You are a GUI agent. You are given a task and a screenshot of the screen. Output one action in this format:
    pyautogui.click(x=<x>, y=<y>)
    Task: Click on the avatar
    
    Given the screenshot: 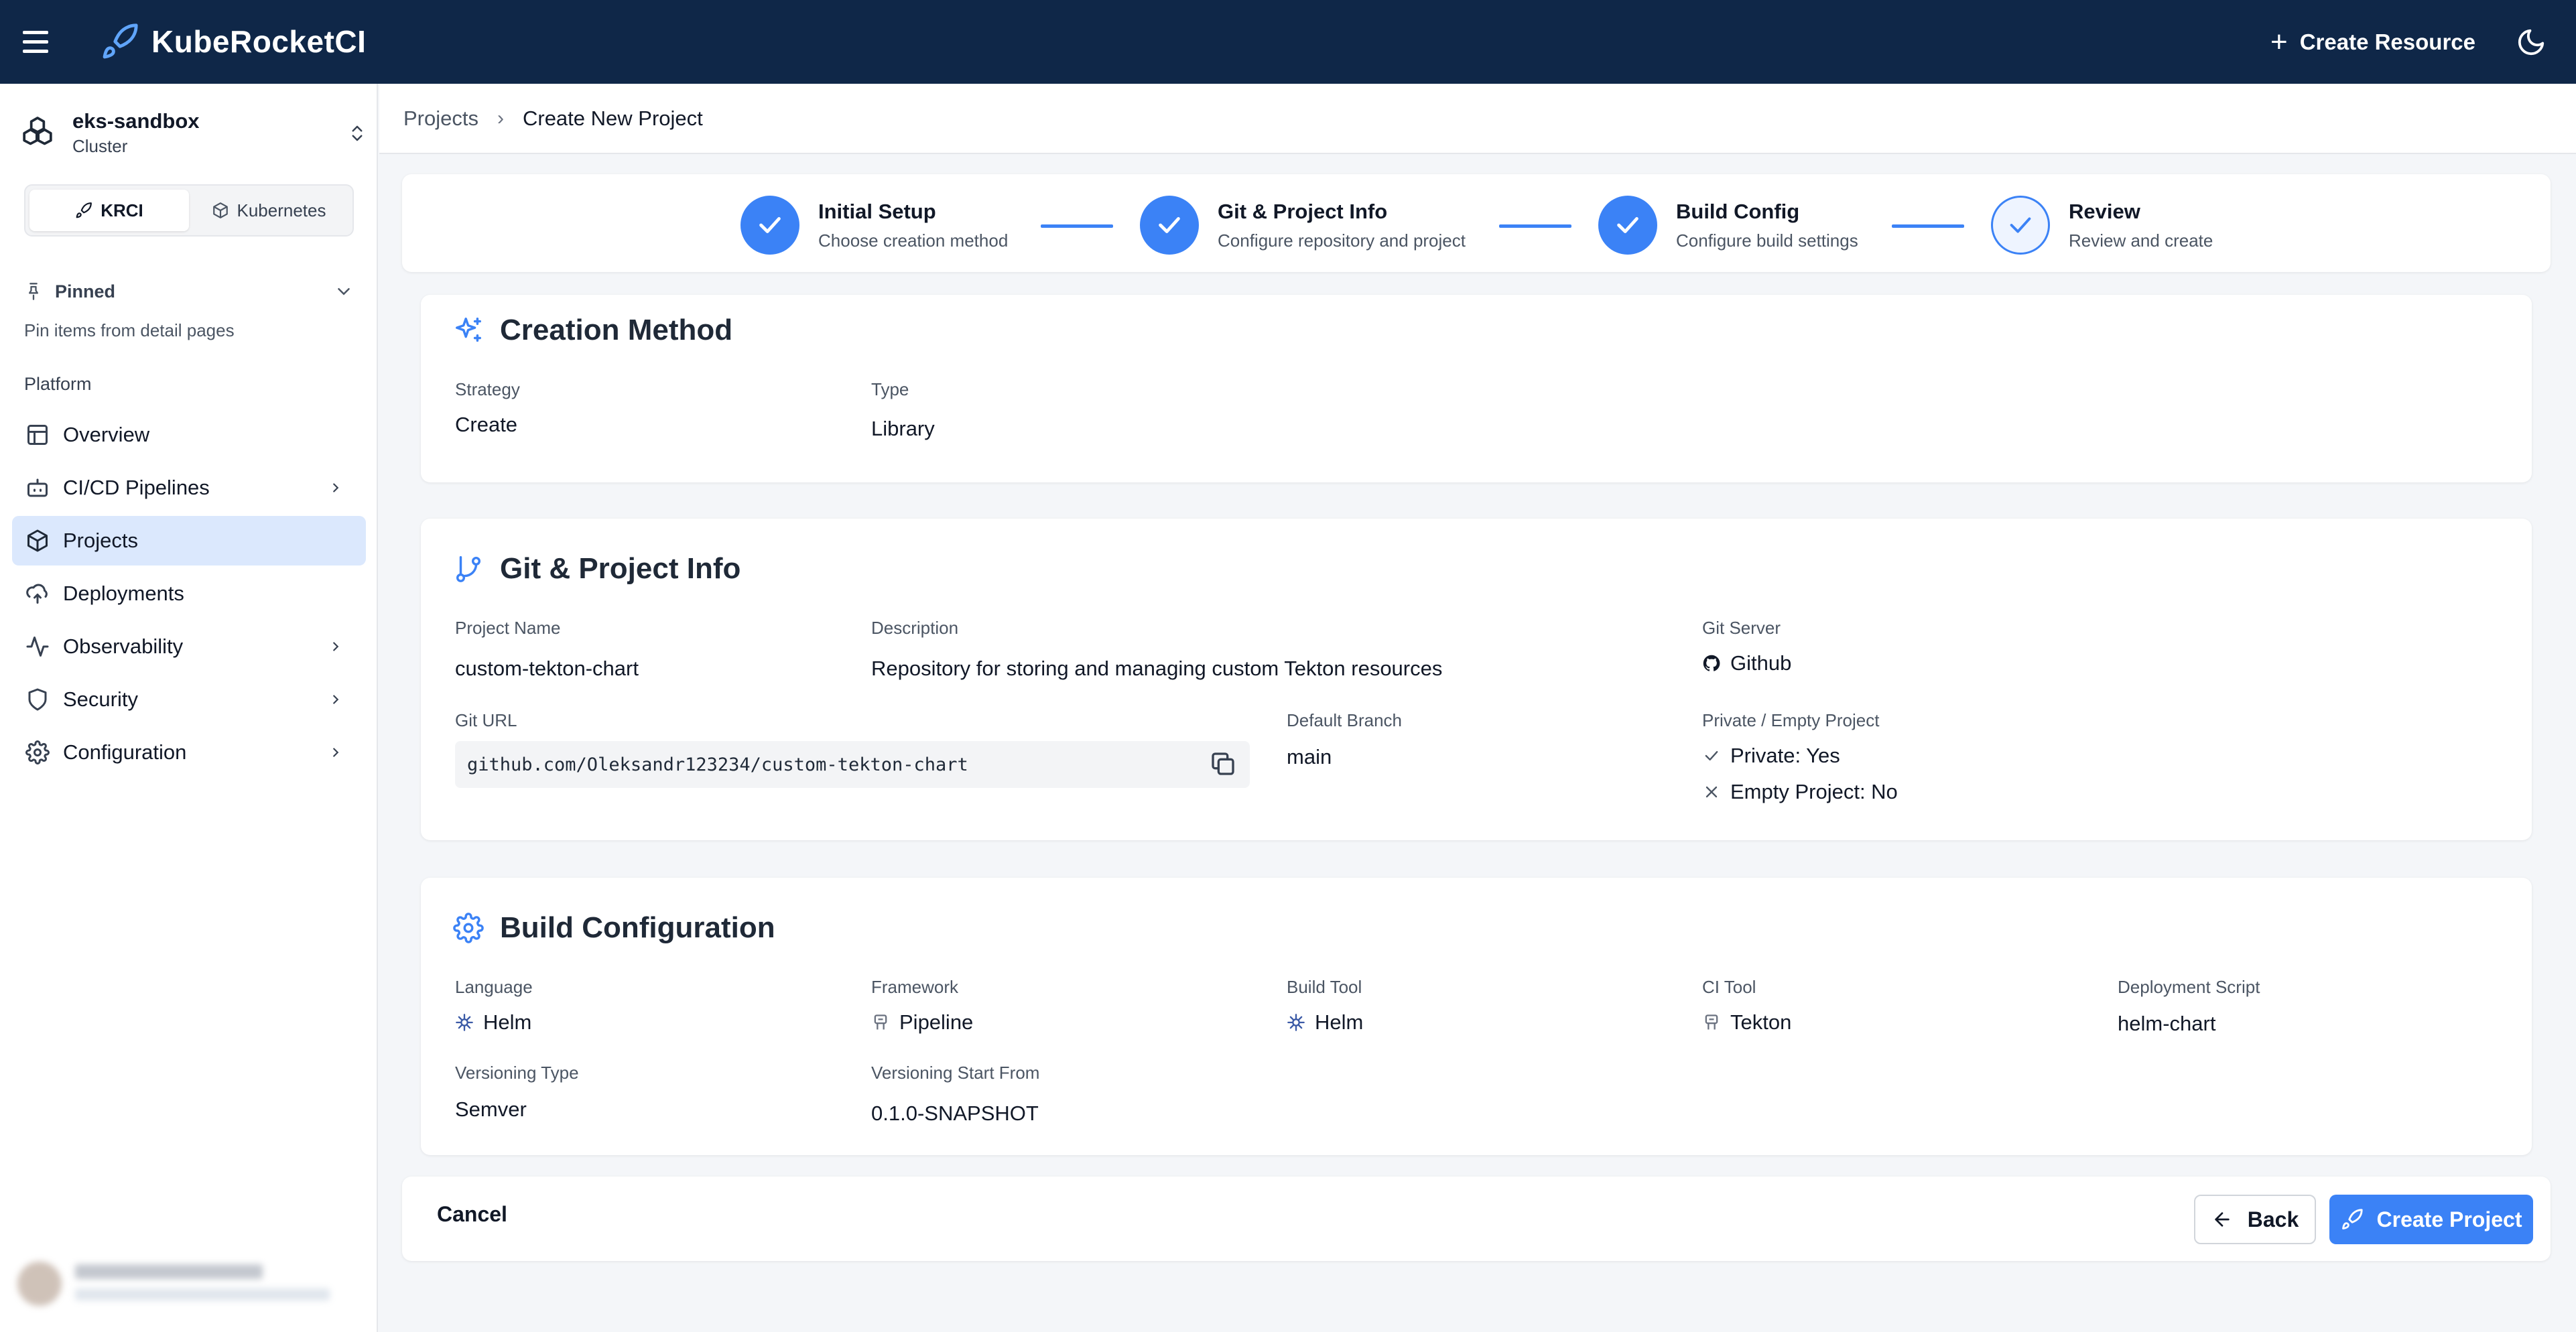 What is the action you would take?
    pyautogui.click(x=39, y=1284)
    